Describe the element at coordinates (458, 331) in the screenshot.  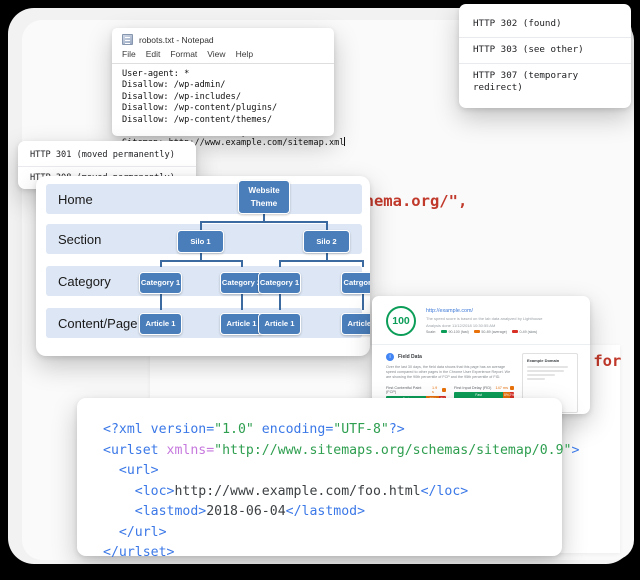
I see `legend-text-fast: 90-100 (fast)` at that location.